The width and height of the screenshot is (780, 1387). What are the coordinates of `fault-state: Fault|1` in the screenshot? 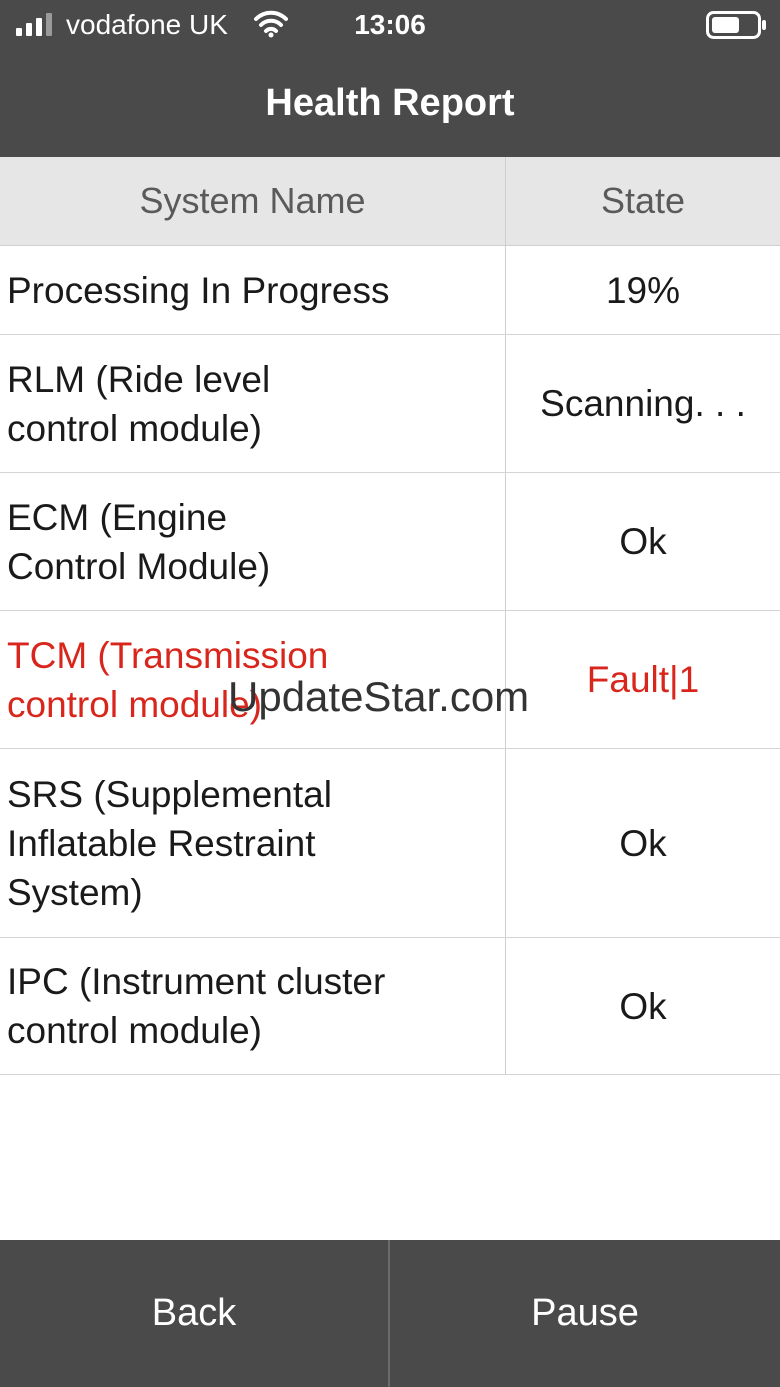 It's located at (643, 679).